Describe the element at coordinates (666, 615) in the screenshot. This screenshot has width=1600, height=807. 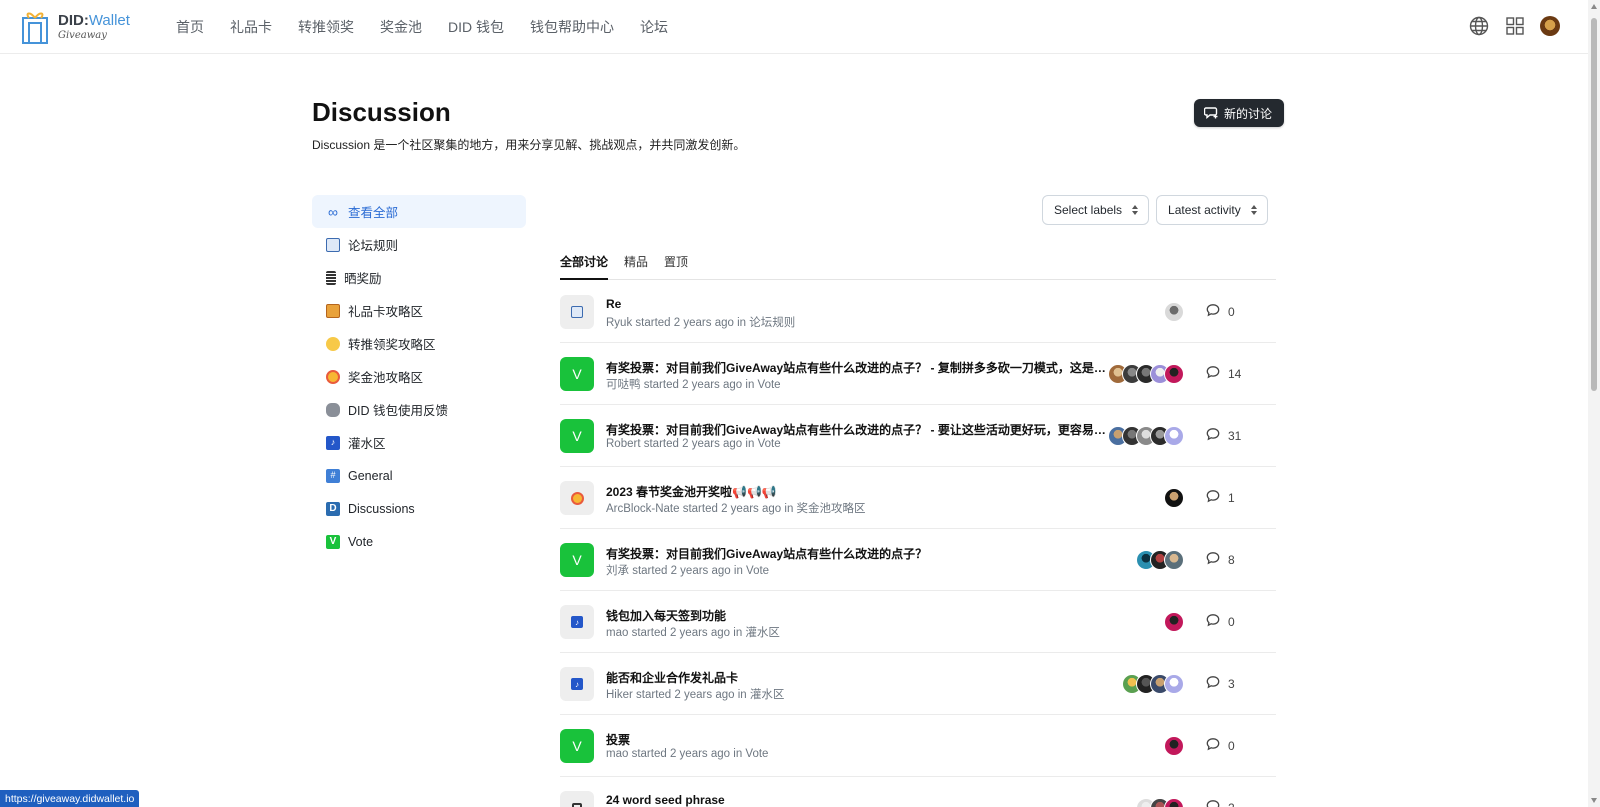
I see `thread-title: 钱包加入每天签到功能` at that location.